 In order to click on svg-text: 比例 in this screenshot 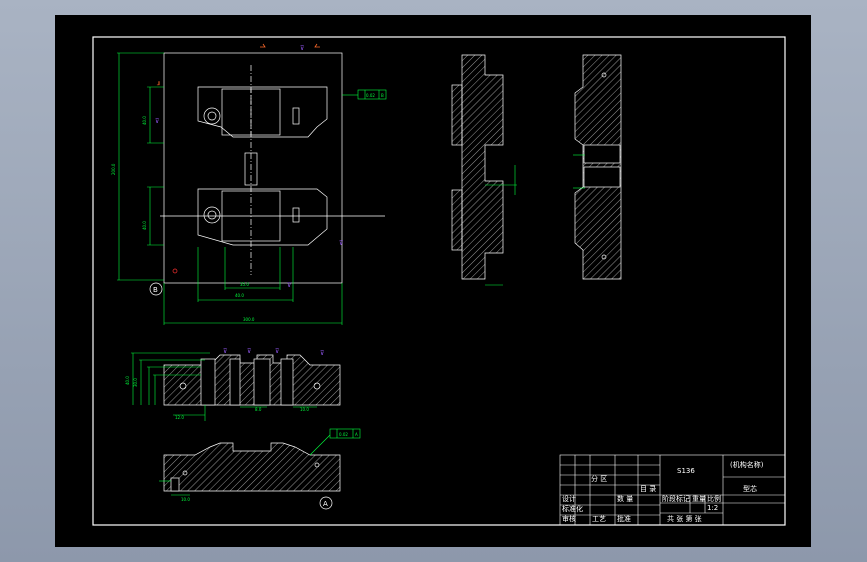, I will do `click(714, 498)`.